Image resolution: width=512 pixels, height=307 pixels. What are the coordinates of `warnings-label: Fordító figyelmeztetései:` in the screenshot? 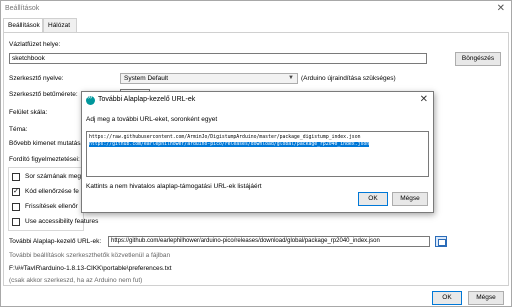 It's located at (44, 159).